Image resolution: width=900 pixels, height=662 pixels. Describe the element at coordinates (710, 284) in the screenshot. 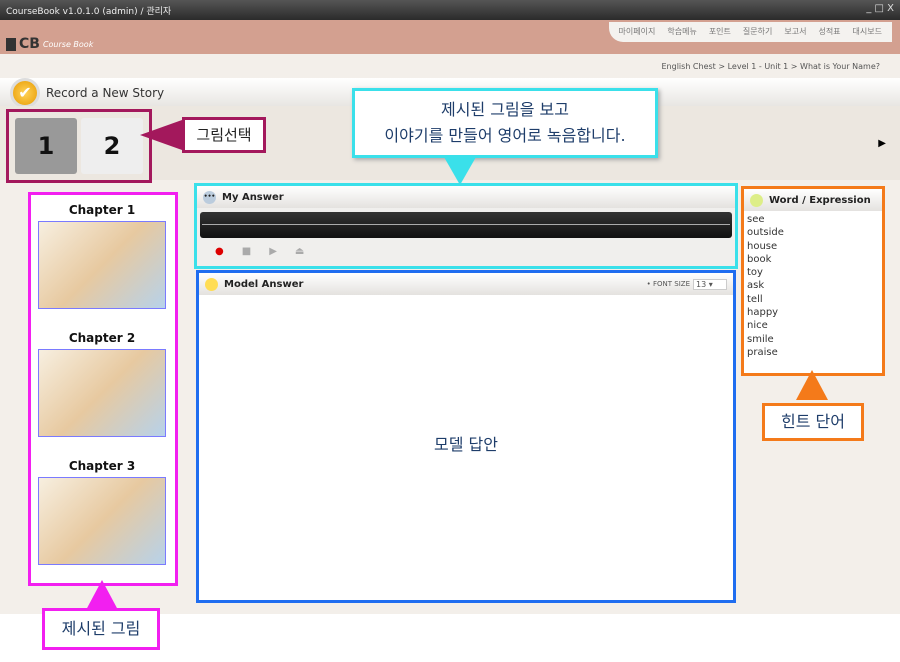

I see `font-size-select: 13 ▾` at that location.